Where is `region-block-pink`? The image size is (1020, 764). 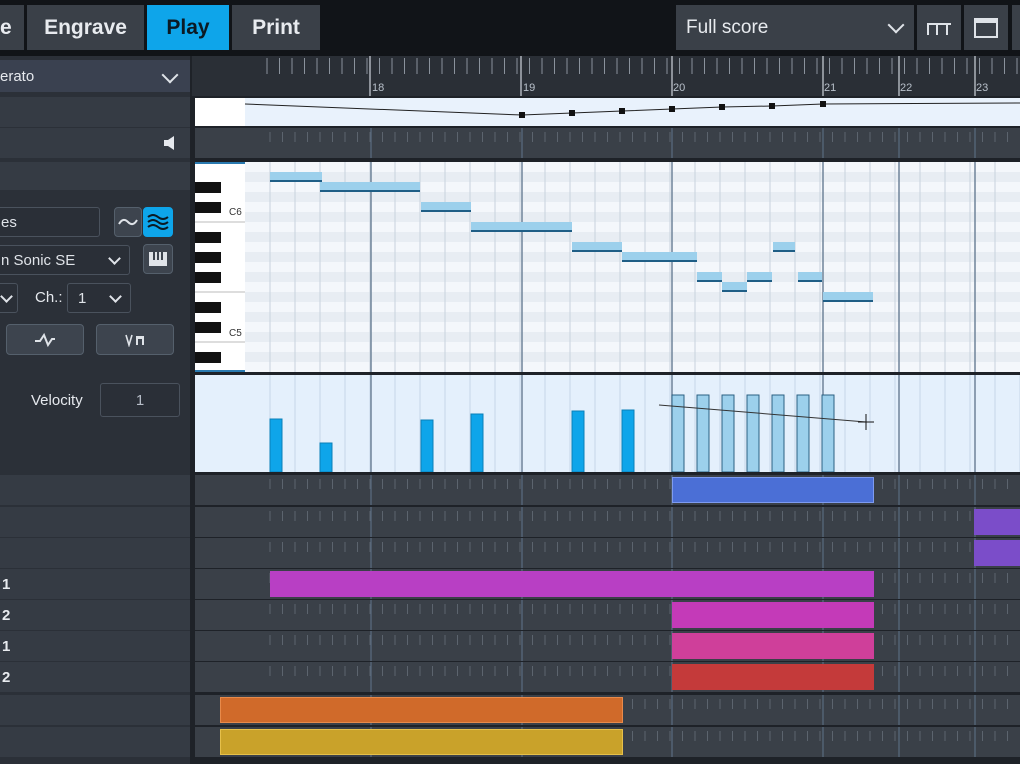
region-block-pink is located at coordinates (773, 646).